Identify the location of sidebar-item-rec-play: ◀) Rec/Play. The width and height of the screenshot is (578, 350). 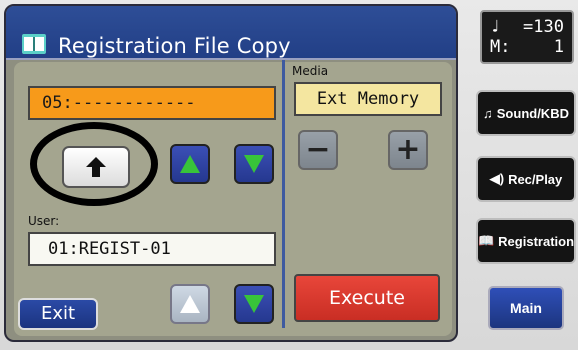
(526, 179).